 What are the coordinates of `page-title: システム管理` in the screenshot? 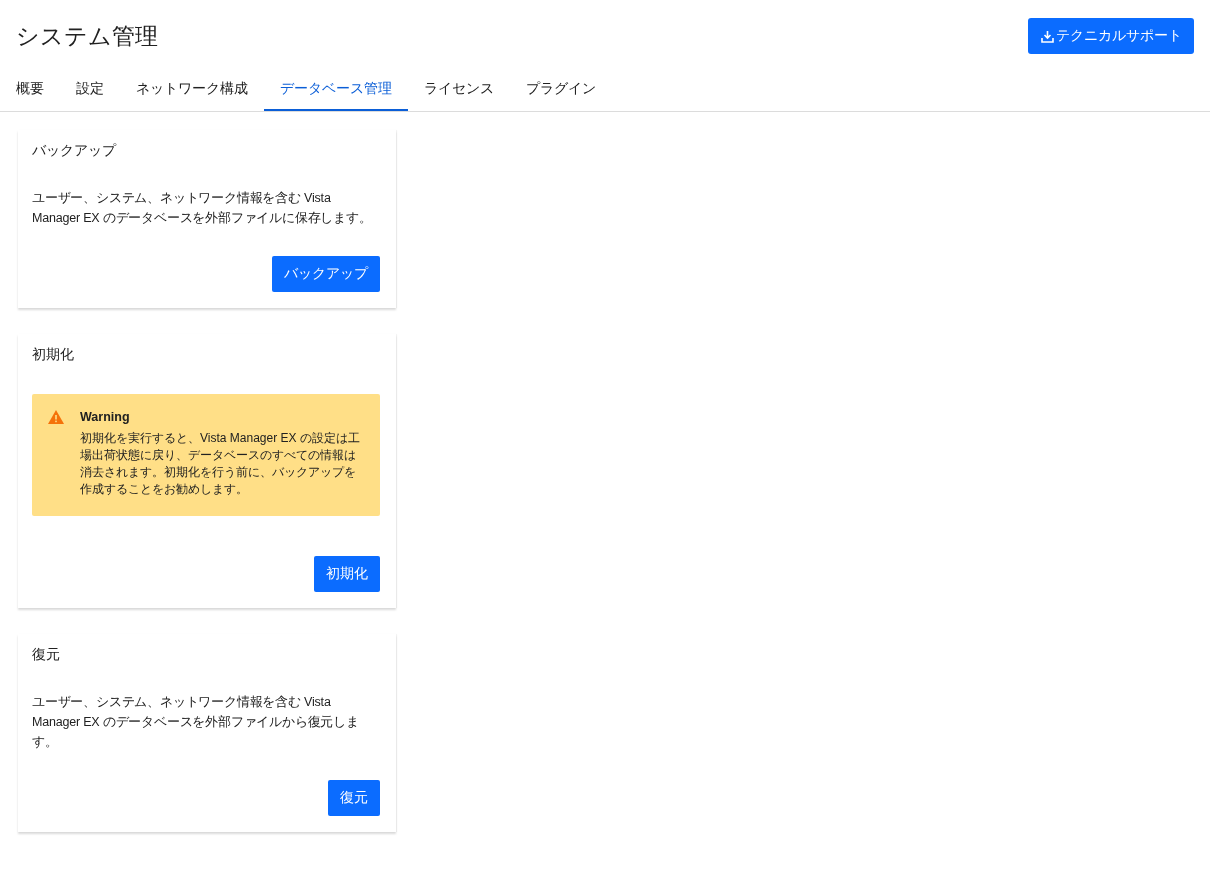 It's located at (87, 36).